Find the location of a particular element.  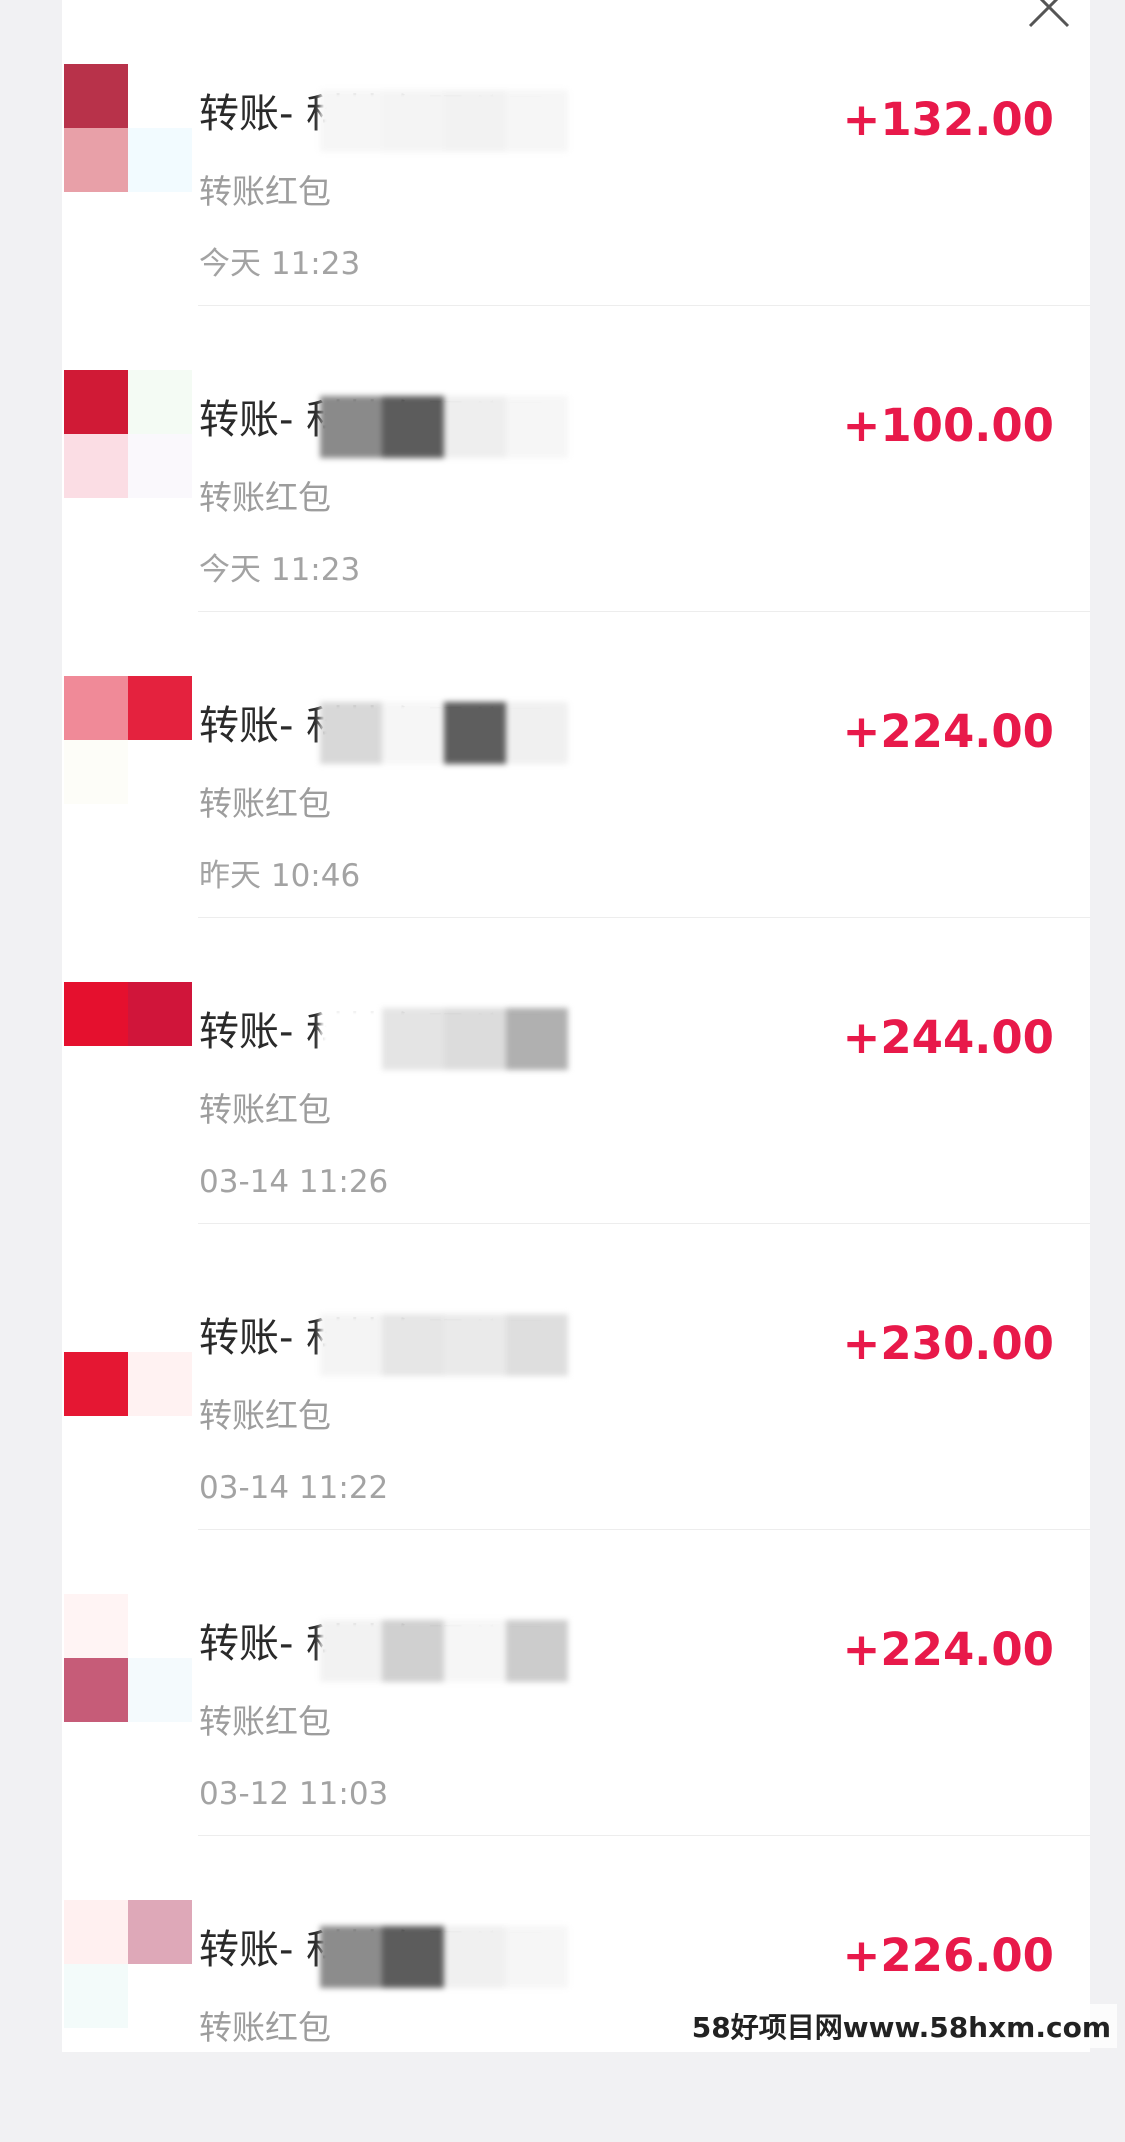

transaction-row: 转账- 科技有限公司 转账红包 03-14 11:22 +230.00 is located at coordinates (576, 1377).